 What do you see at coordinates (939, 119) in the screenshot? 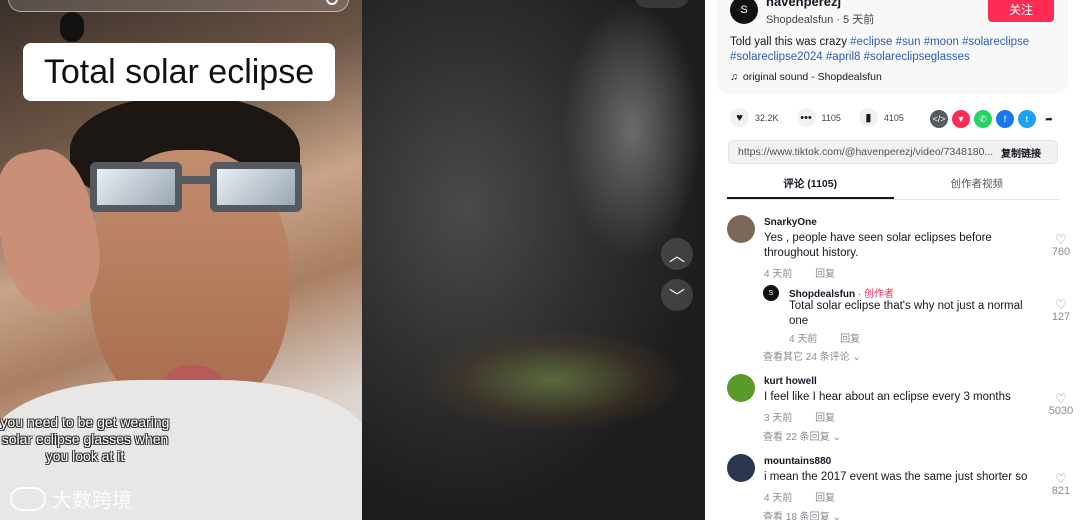
I see `embed-icon: </>` at bounding box center [939, 119].